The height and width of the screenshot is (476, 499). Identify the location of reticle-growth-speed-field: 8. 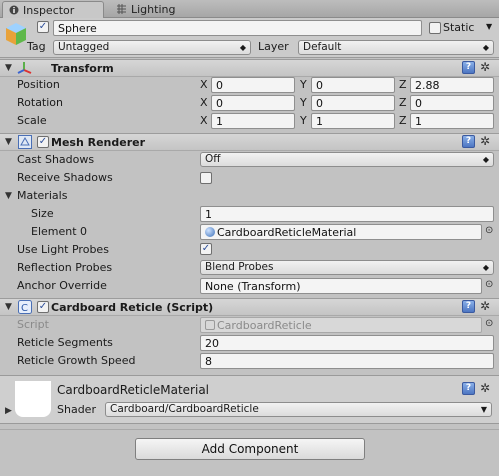
(347, 361).